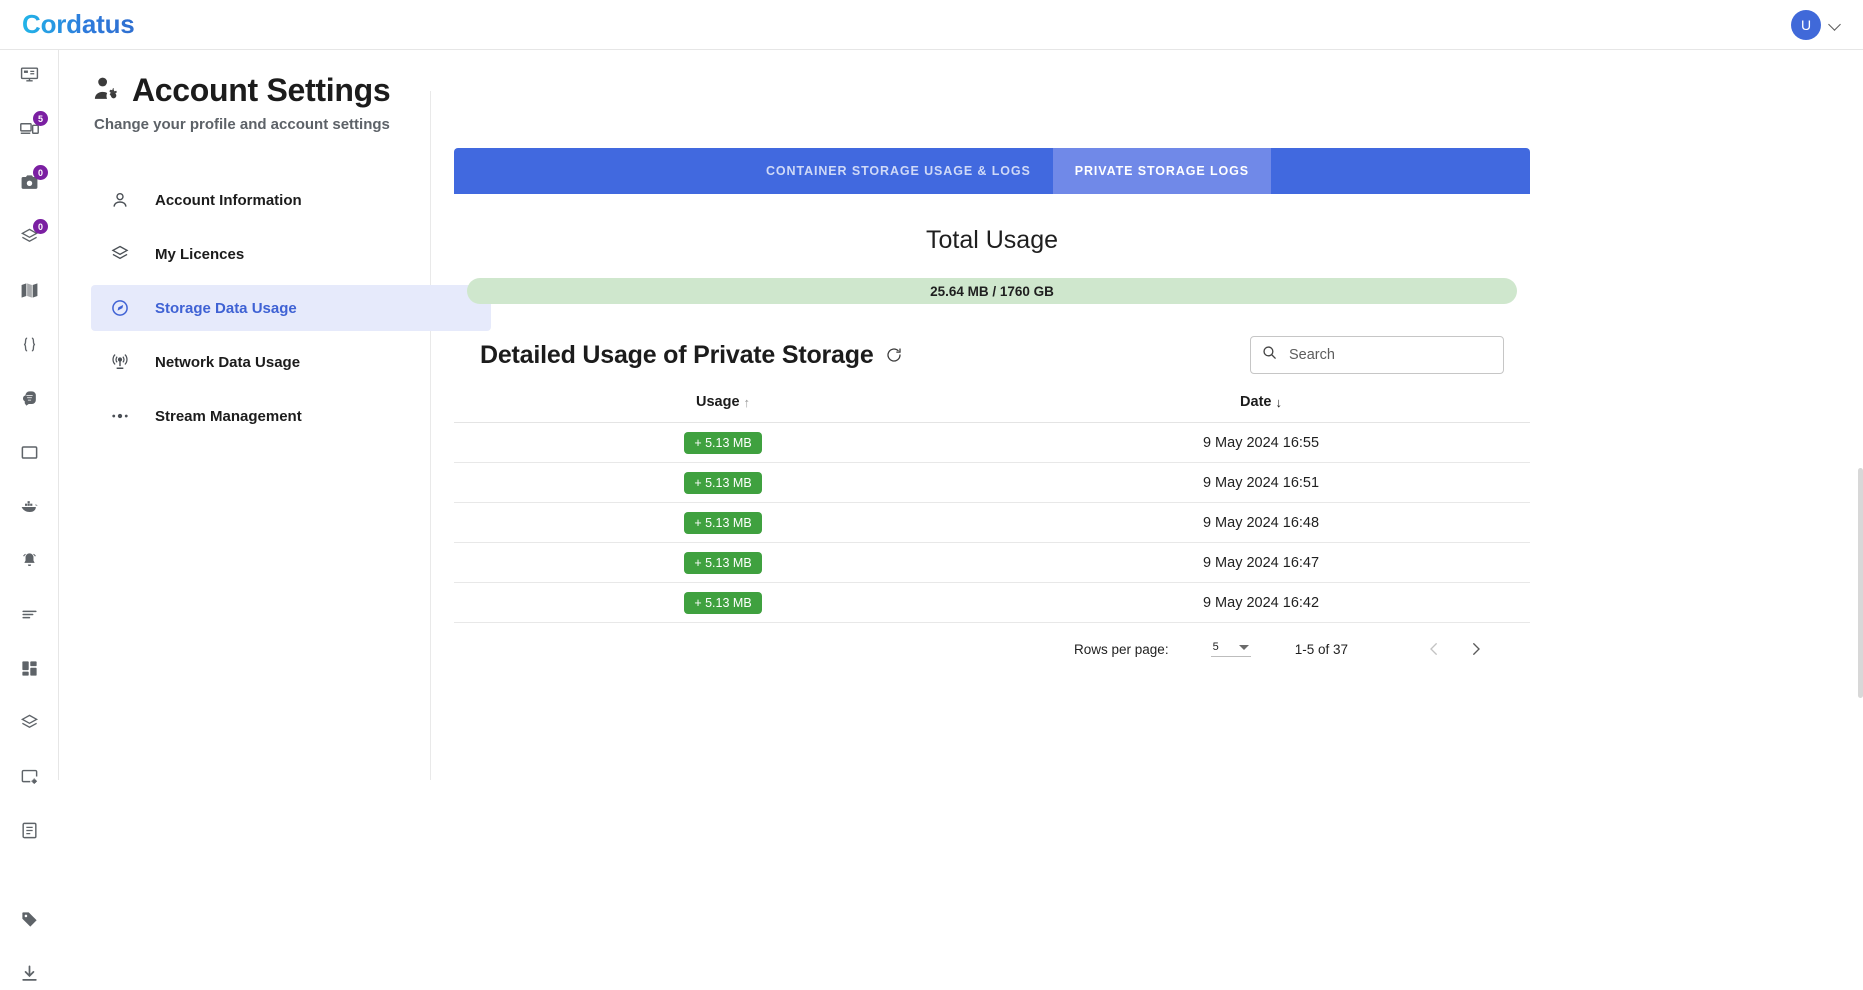 The height and width of the screenshot is (990, 1863). Describe the element at coordinates (29, 919) in the screenshot. I see `tag-icon` at that location.